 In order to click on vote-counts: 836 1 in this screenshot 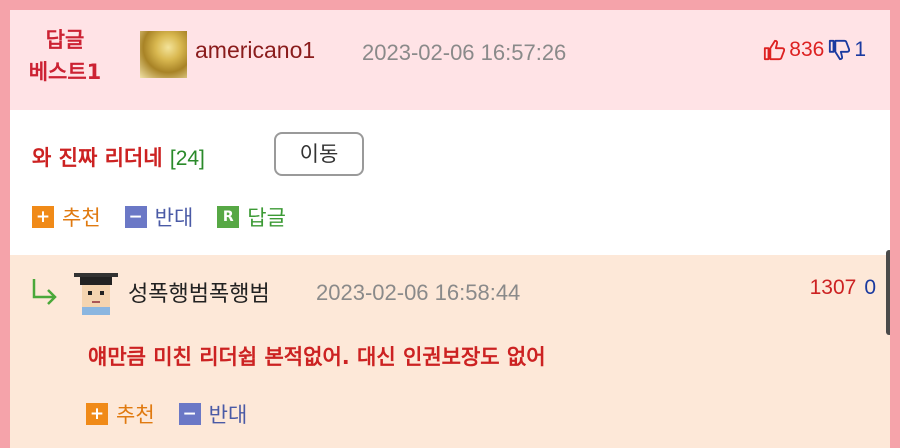, I will do `click(814, 50)`.